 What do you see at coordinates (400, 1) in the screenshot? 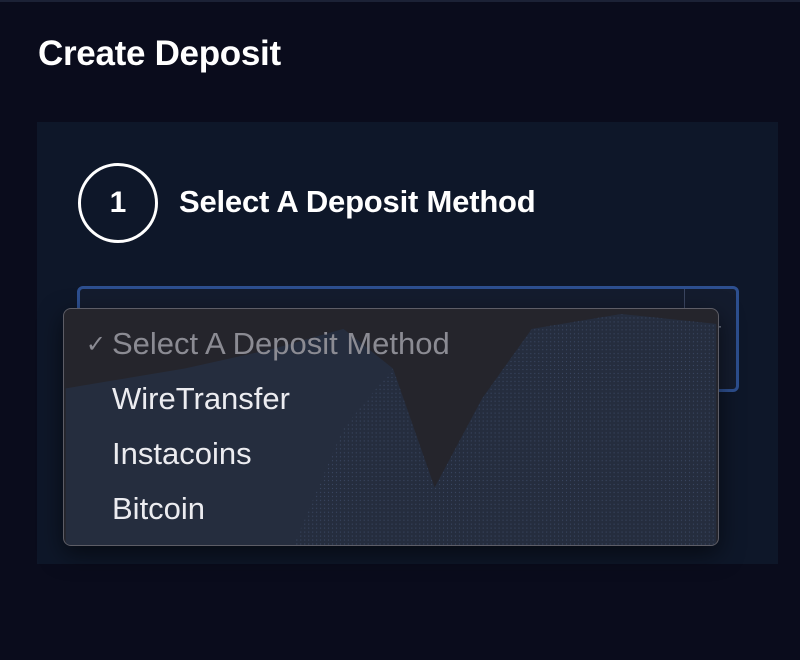
I see `top-border` at bounding box center [400, 1].